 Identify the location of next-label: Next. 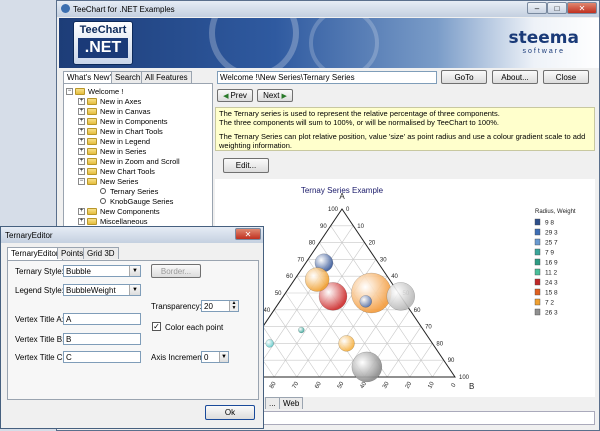
(271, 95).